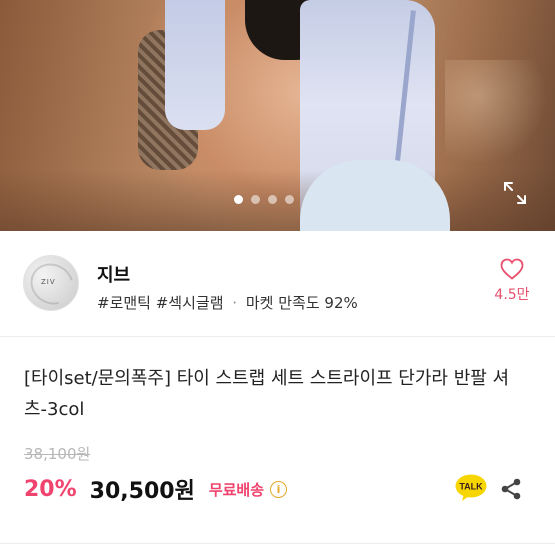 This screenshot has width=555, height=555. Describe the element at coordinates (277, 543) in the screenshot. I see `divider` at that location.